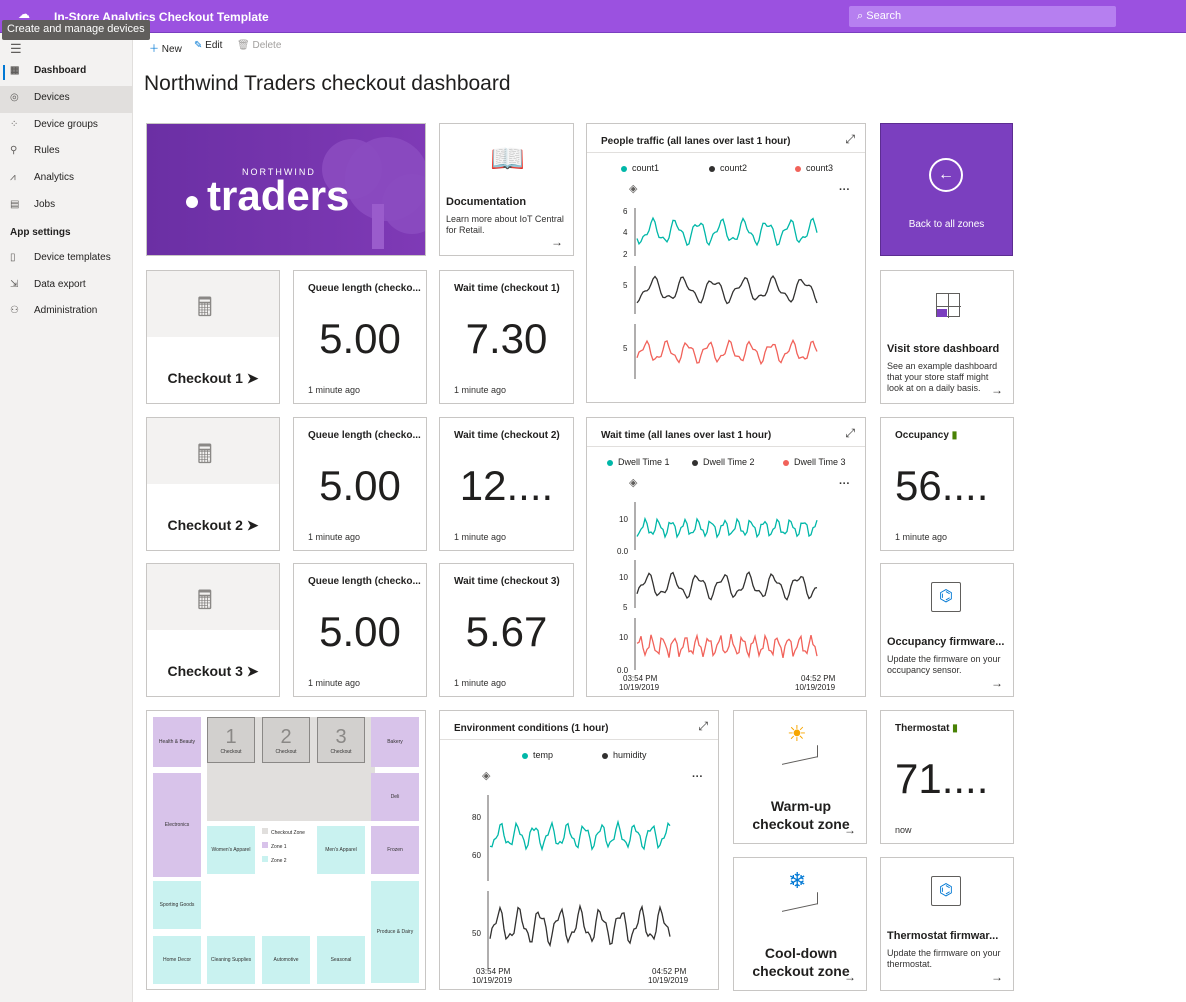  Describe the element at coordinates (66, 259) in the screenshot. I see `sidebar-item-device-templates: ▯ Device templates` at that location.